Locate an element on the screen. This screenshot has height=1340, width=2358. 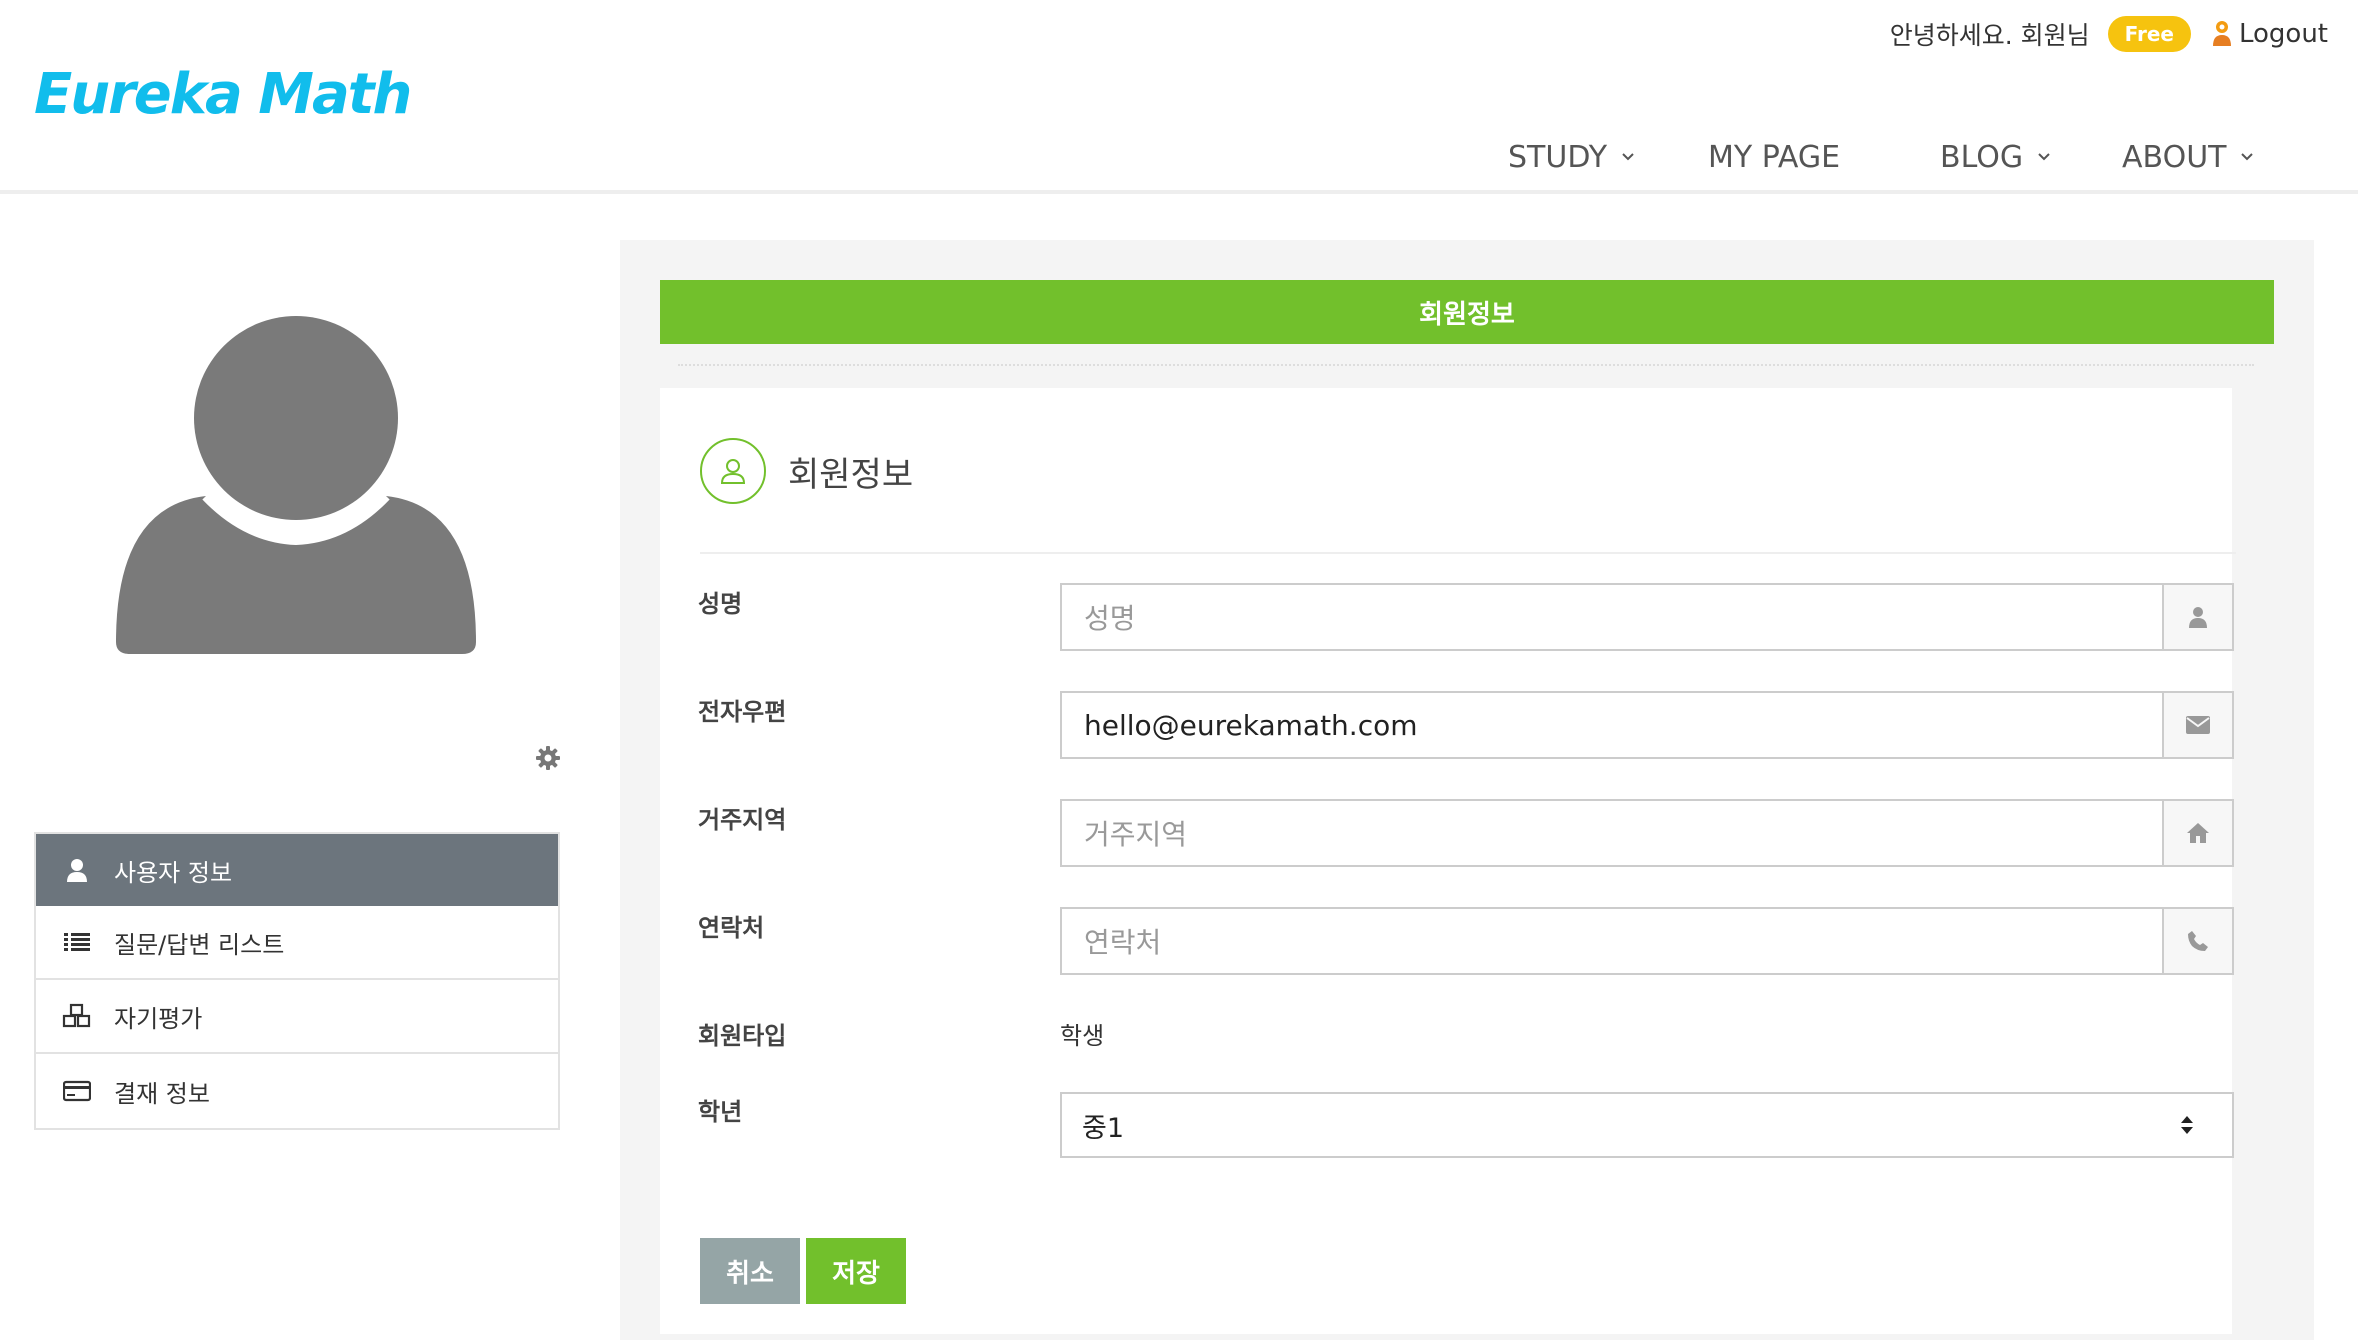
sidebar-item-user-info: 사용자 정보 is located at coordinates (297, 870).